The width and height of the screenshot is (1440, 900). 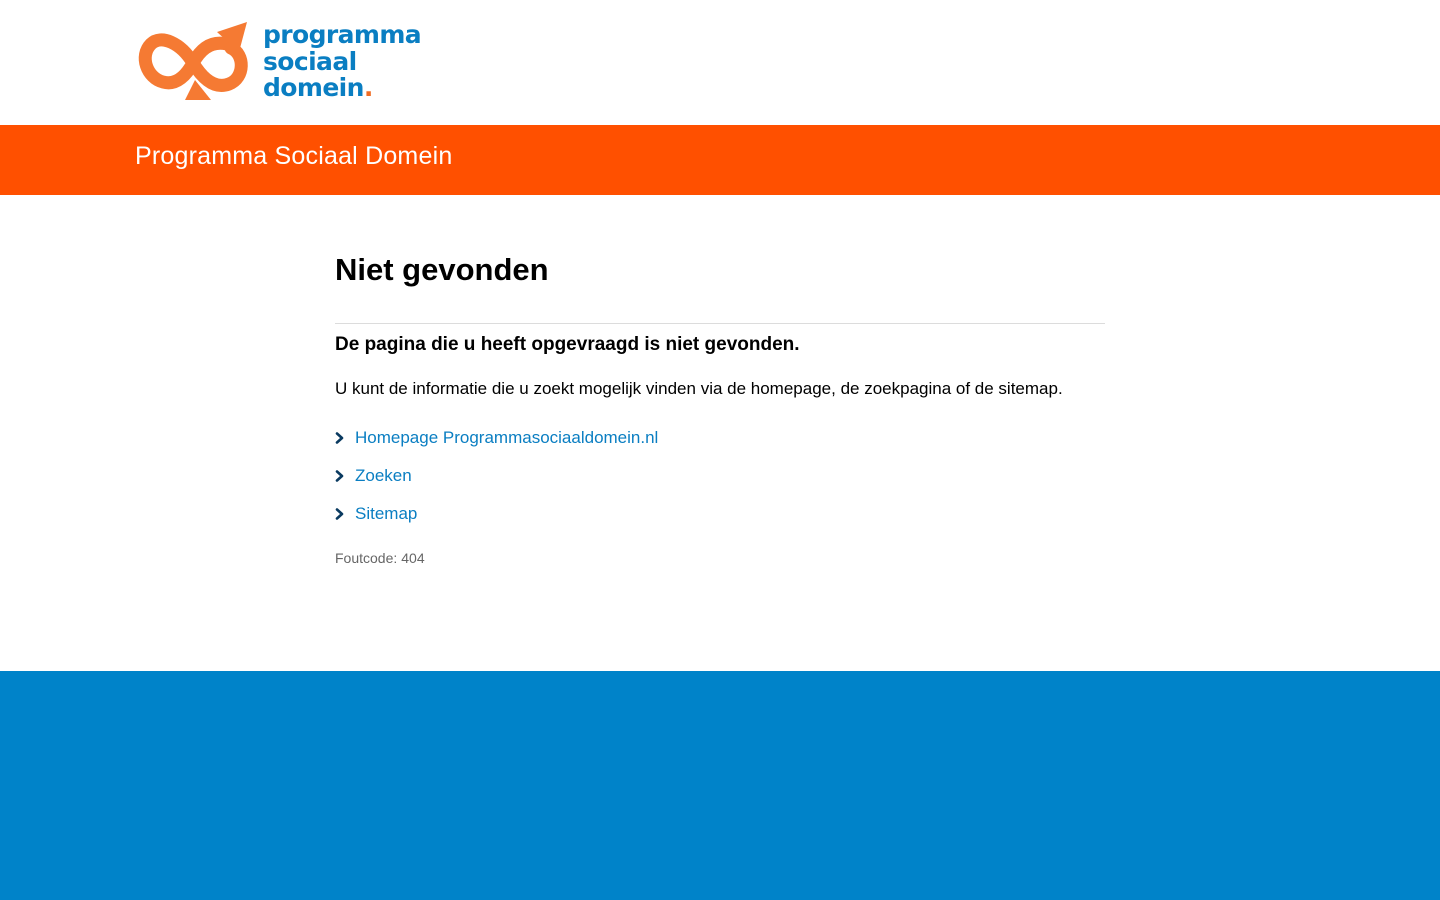 I want to click on site-header: programma sociaal domein., so click(x=720, y=62).